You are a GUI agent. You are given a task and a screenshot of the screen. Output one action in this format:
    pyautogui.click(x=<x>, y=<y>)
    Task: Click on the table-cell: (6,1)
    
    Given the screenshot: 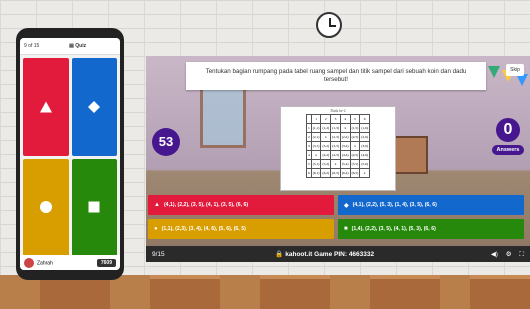 What is the action you would take?
    pyautogui.click(x=316, y=173)
    